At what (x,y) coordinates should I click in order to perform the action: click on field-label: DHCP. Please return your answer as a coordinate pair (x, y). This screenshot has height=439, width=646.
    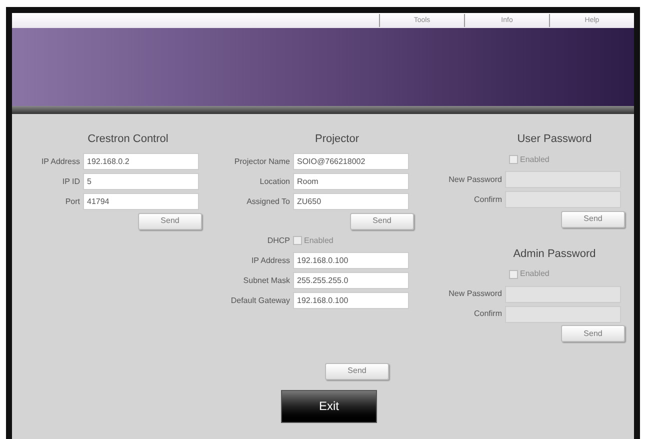
    Looking at the image, I should click on (278, 240).